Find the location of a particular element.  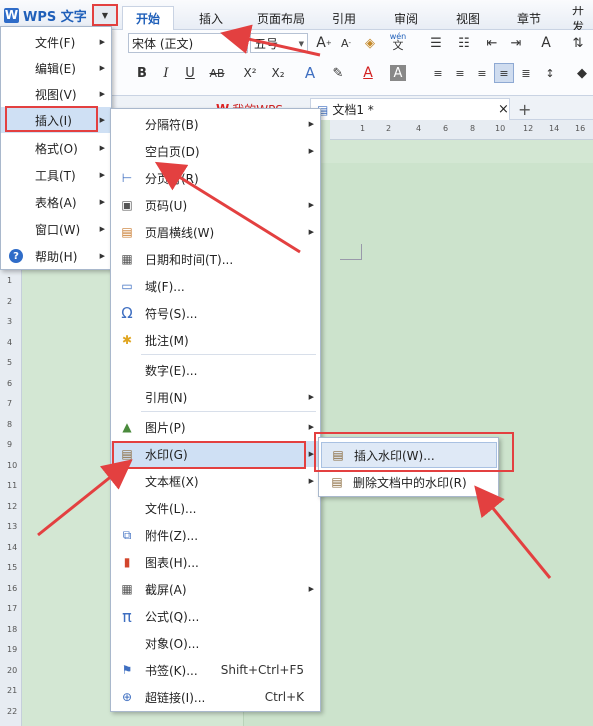

arrow-to-insert-watermark is located at coordinates (513, 532).